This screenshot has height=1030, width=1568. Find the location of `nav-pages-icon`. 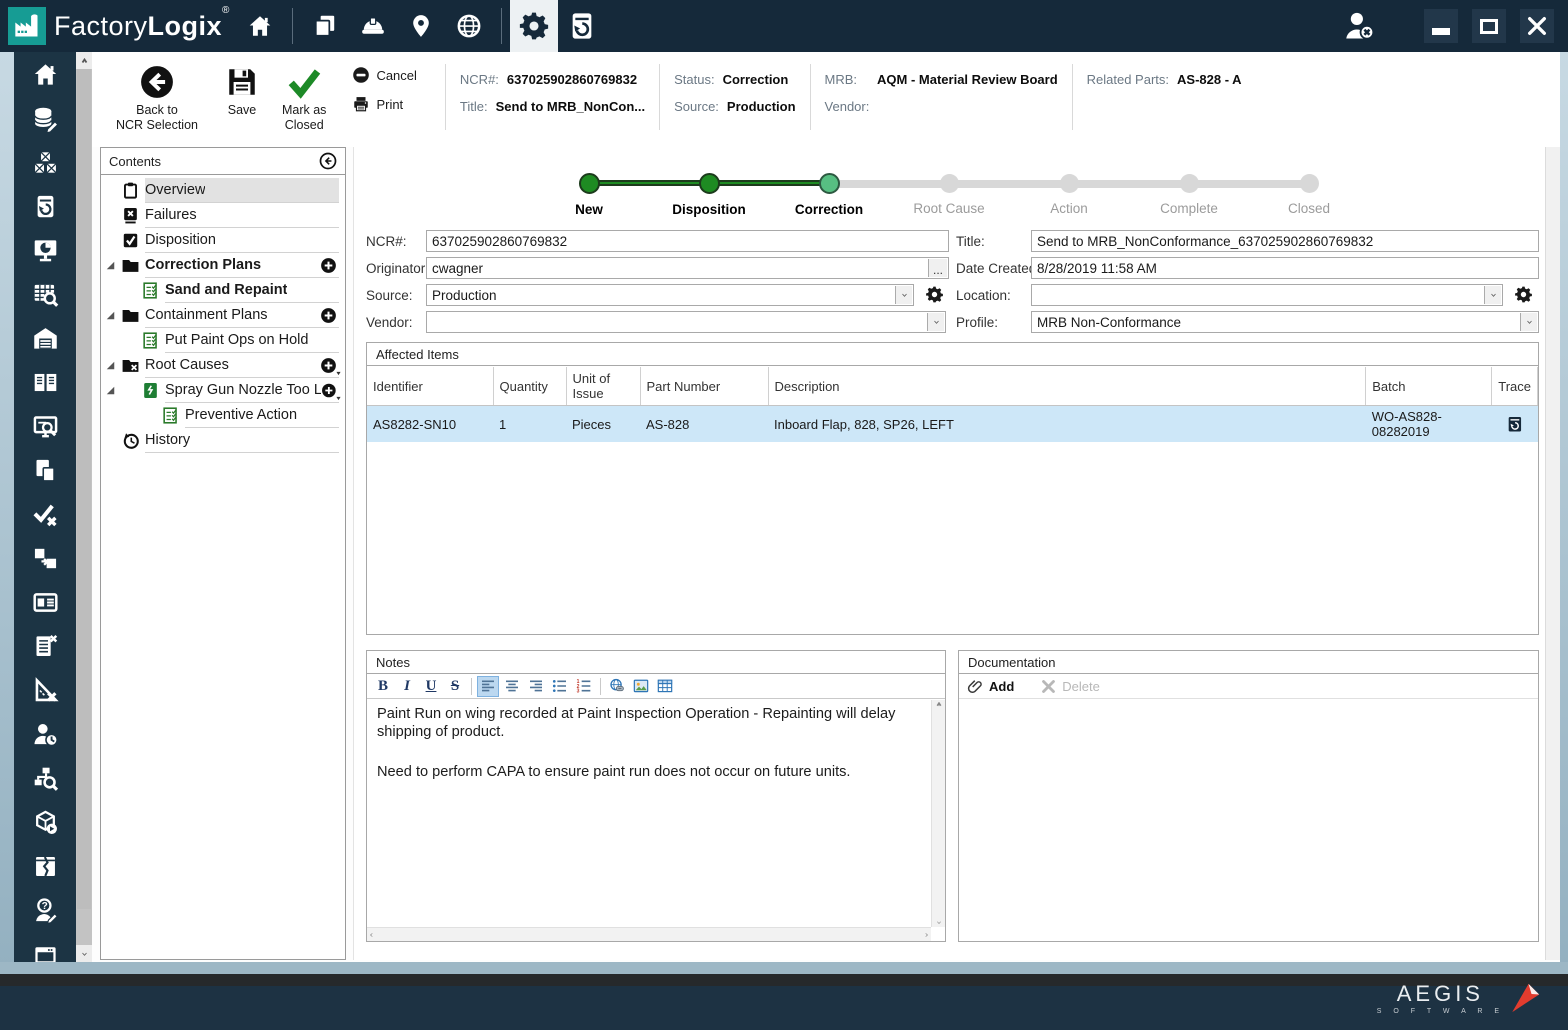

nav-pages-icon is located at coordinates (325, 26).